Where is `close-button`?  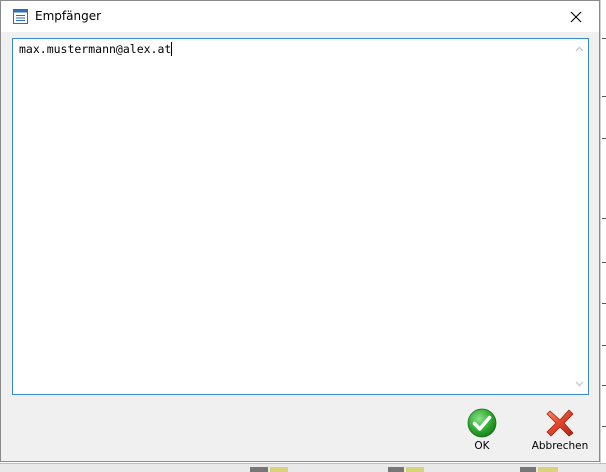 close-button is located at coordinates (576, 16).